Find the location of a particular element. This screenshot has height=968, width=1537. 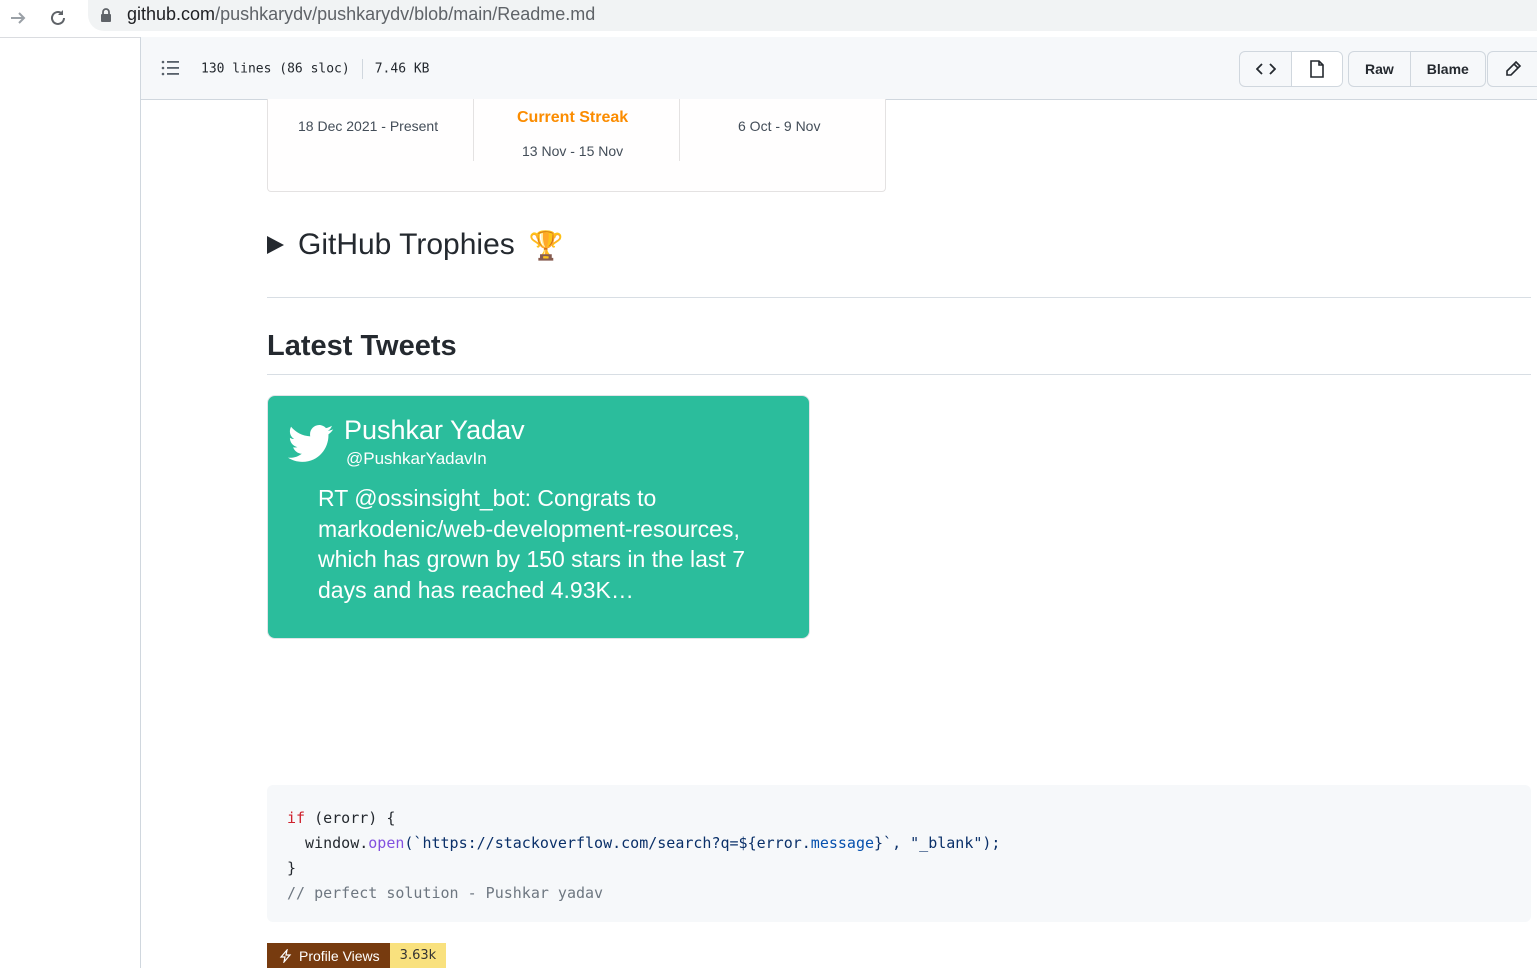

code-view-button is located at coordinates (1266, 69).